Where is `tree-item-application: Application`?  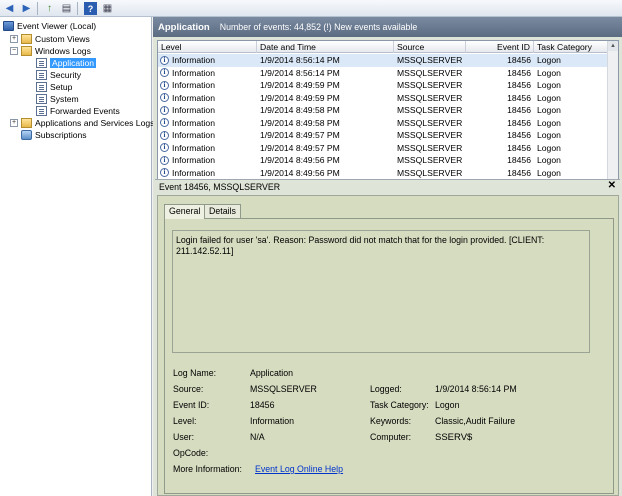 tree-item-application: Application is located at coordinates (66, 63).